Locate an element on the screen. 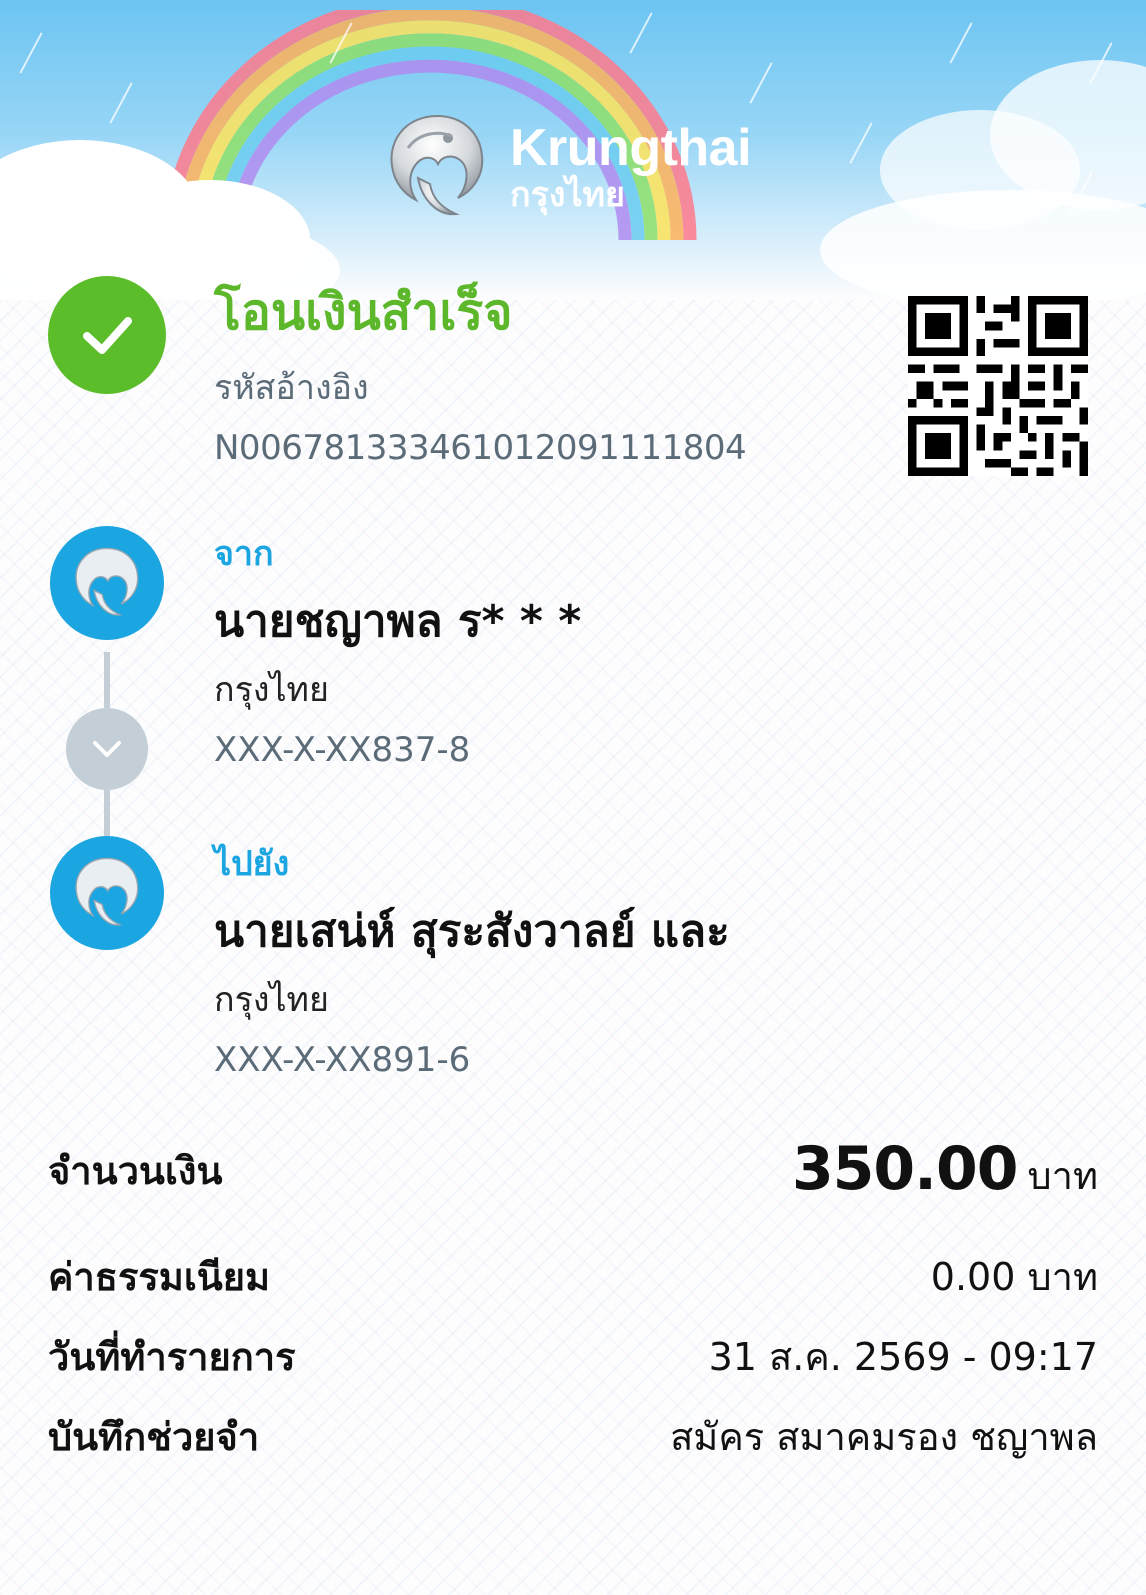 This screenshot has height=1595, width=1146. amount-value-row: 350.00 บาท is located at coordinates (945, 1169).